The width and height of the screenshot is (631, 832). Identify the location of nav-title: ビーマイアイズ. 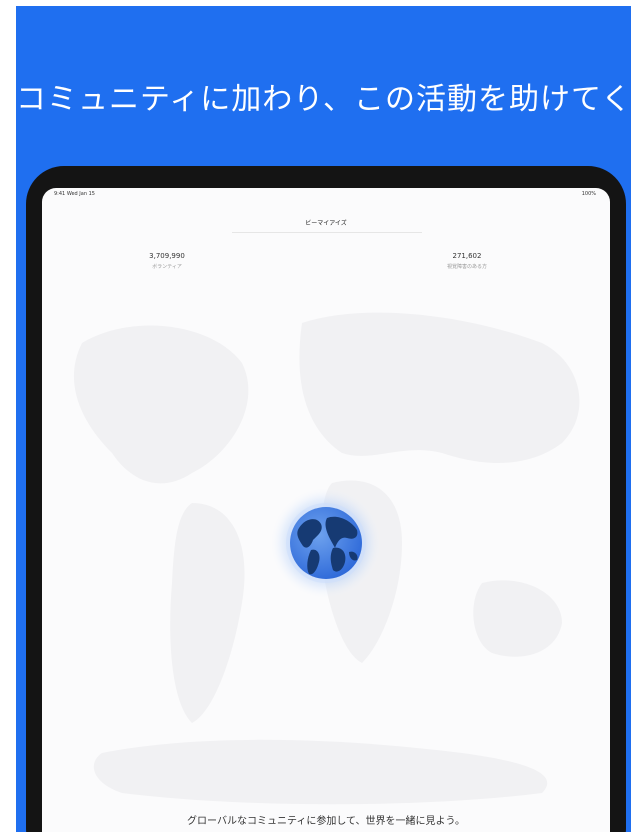
(326, 223).